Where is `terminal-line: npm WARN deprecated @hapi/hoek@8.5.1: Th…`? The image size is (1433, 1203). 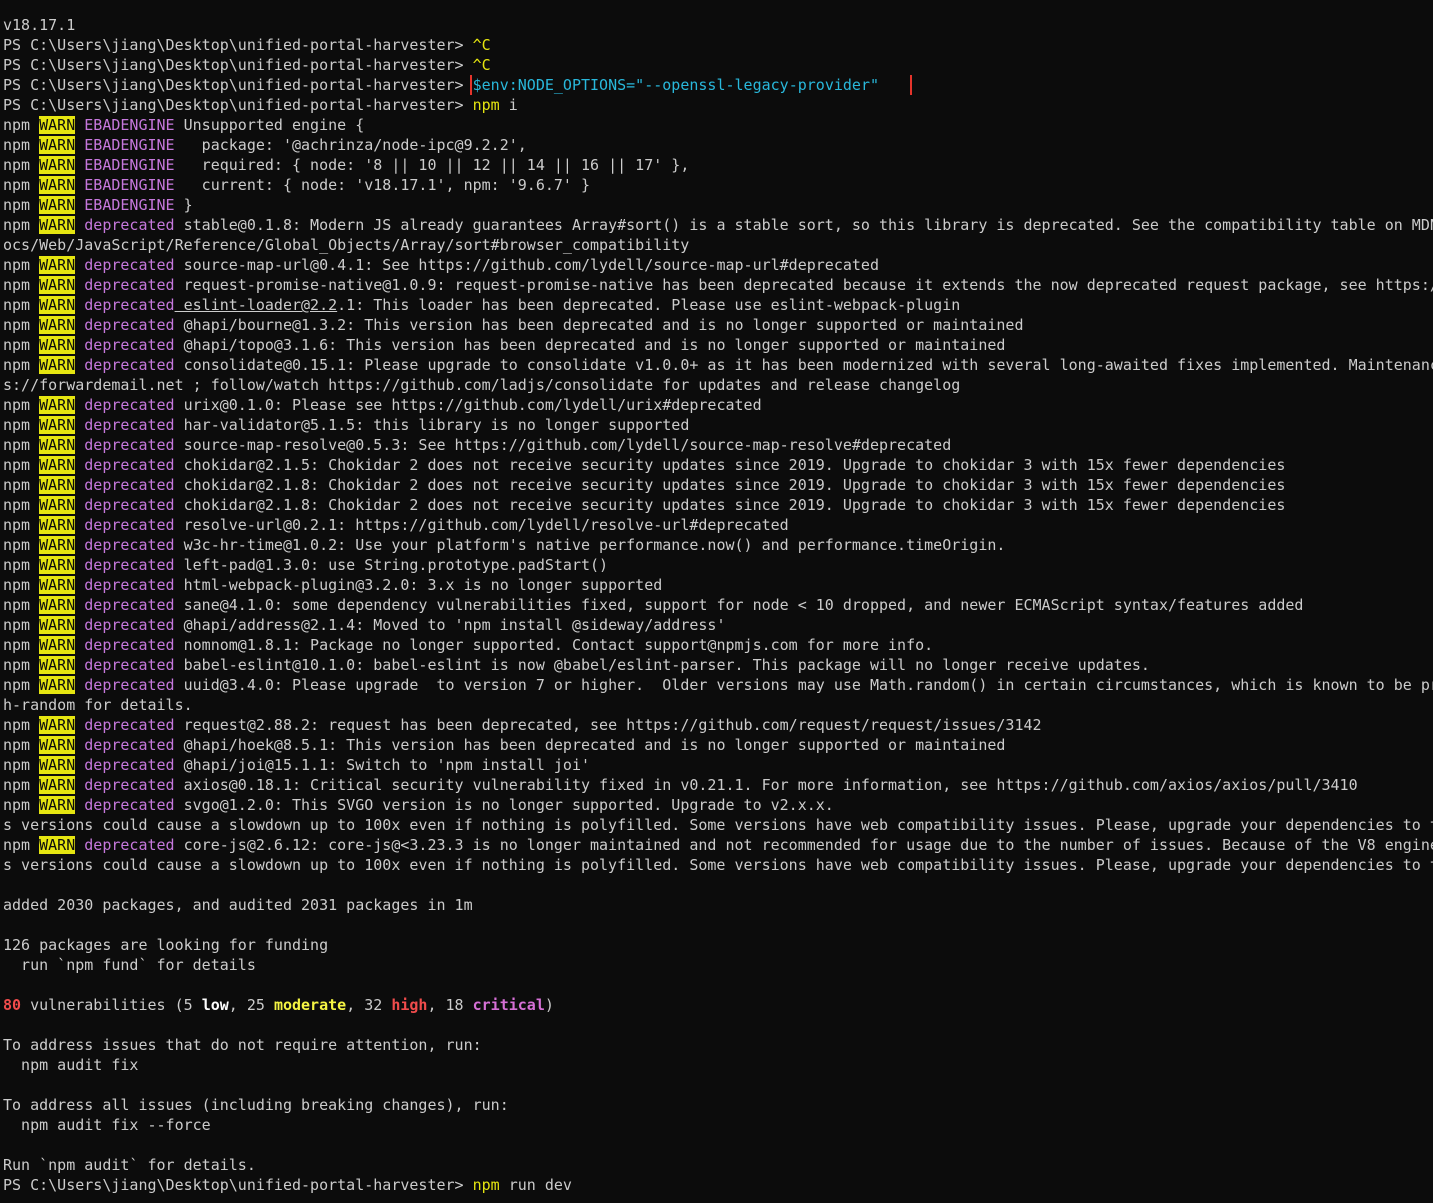
terminal-line: npm WARN deprecated @hapi/hoek@8.5.1: Th… is located at coordinates (718, 745).